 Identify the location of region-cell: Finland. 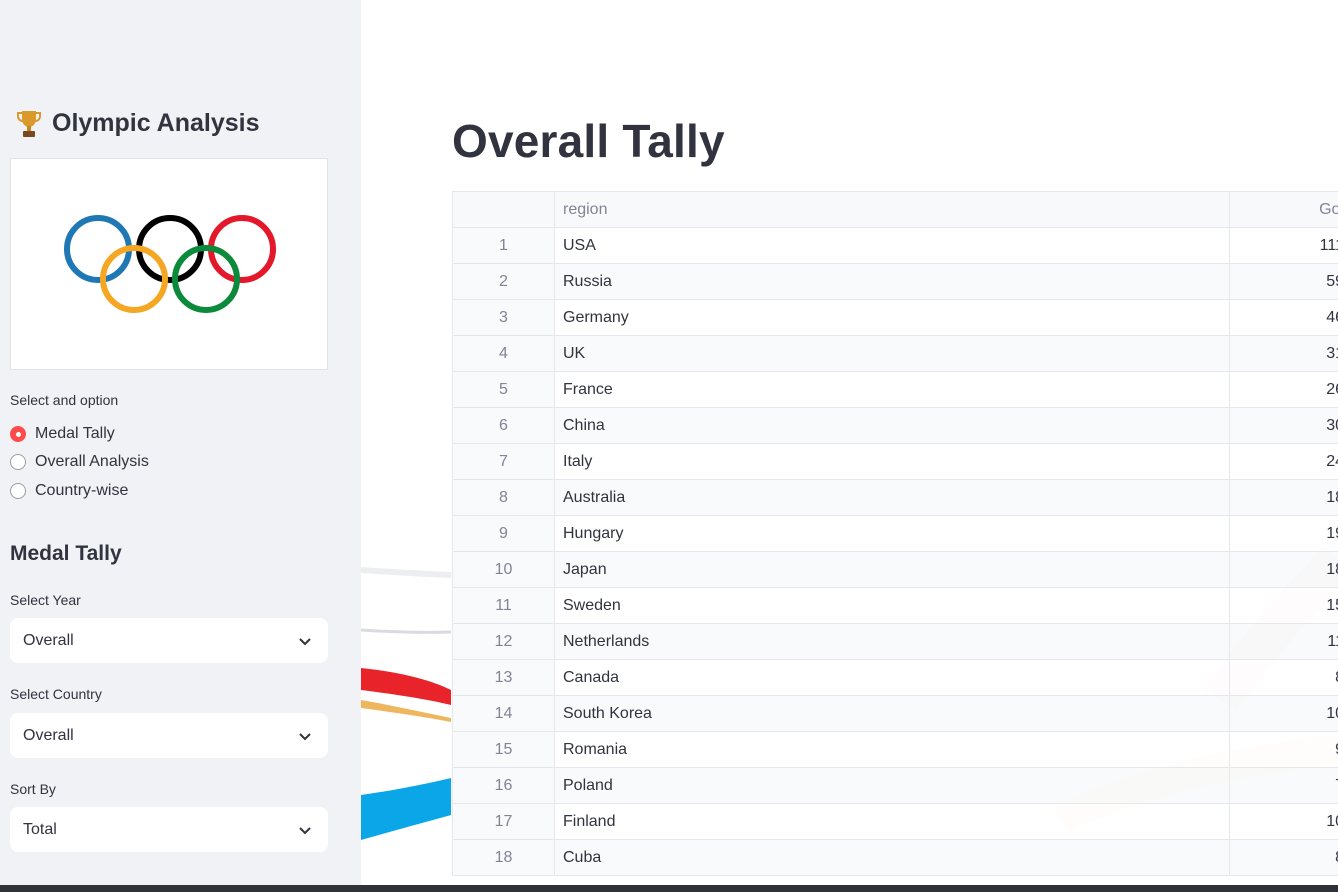
(892, 821).